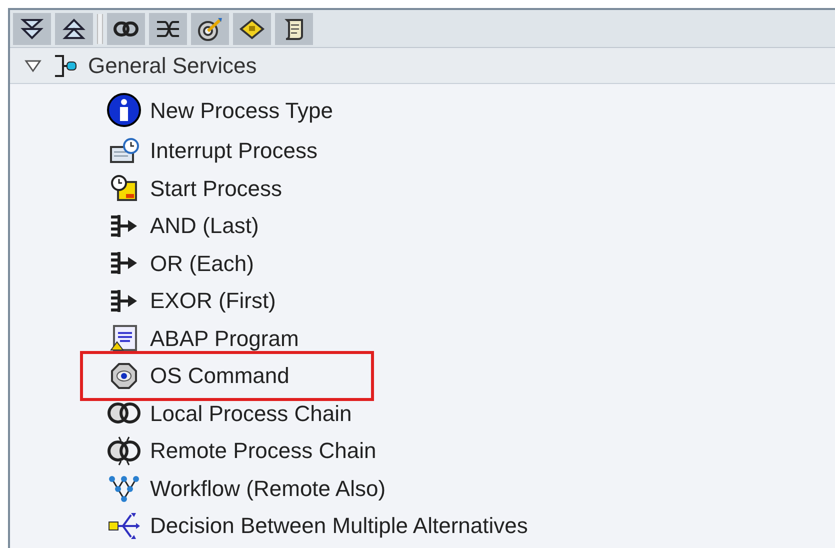 The width and height of the screenshot is (835, 548). I want to click on process-type-item: OR (Each), so click(202, 263).